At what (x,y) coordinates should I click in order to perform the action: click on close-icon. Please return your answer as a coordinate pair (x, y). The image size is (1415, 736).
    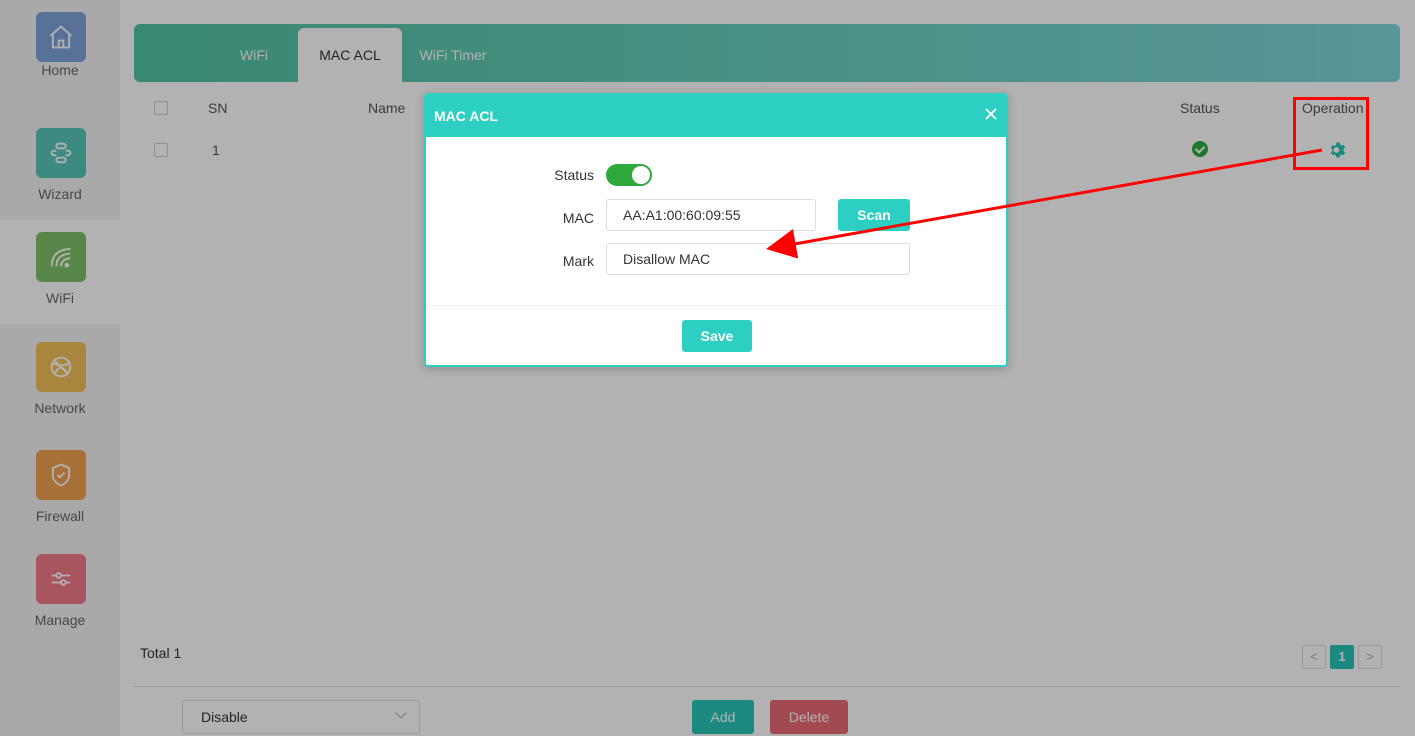
    Looking at the image, I should click on (991, 114).